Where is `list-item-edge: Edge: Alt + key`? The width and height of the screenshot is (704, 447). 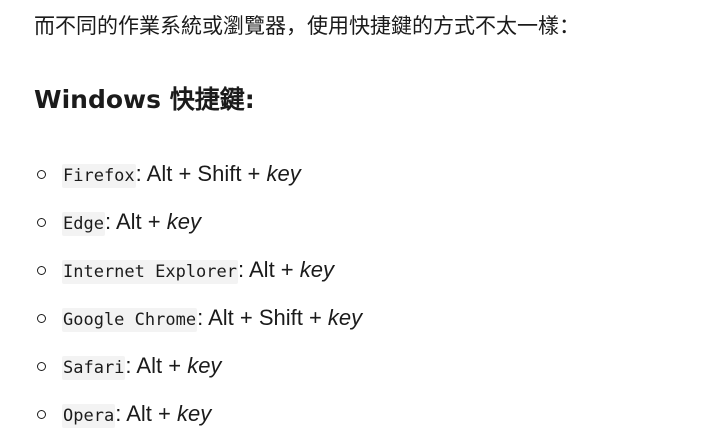
list-item-edge: Edge: Alt + key is located at coordinates (181, 224).